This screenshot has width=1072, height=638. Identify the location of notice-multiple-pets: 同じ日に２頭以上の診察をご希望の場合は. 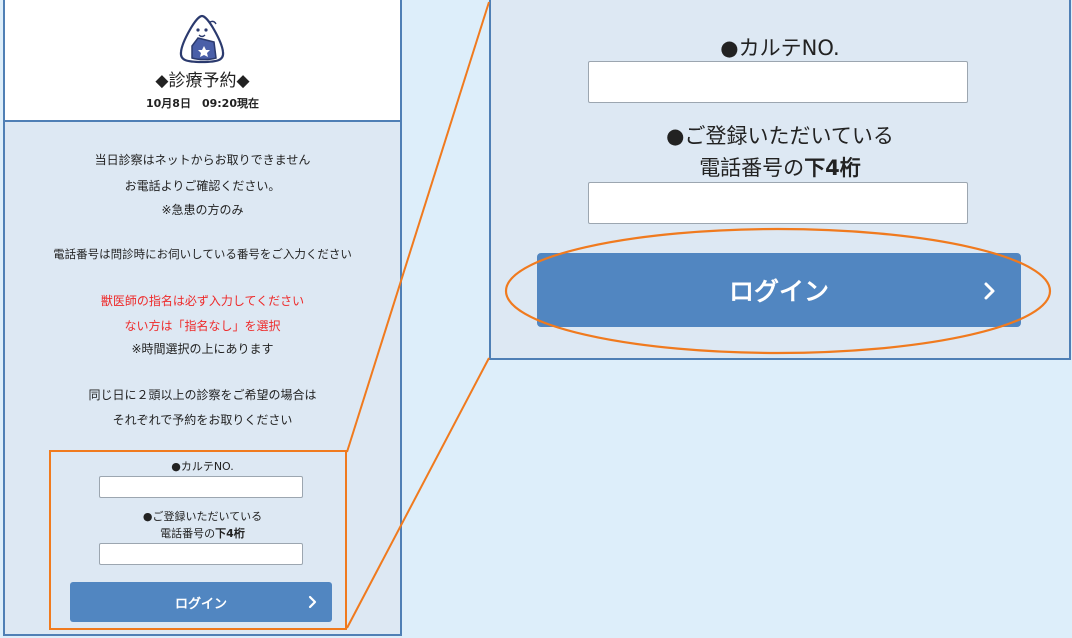
(202, 395).